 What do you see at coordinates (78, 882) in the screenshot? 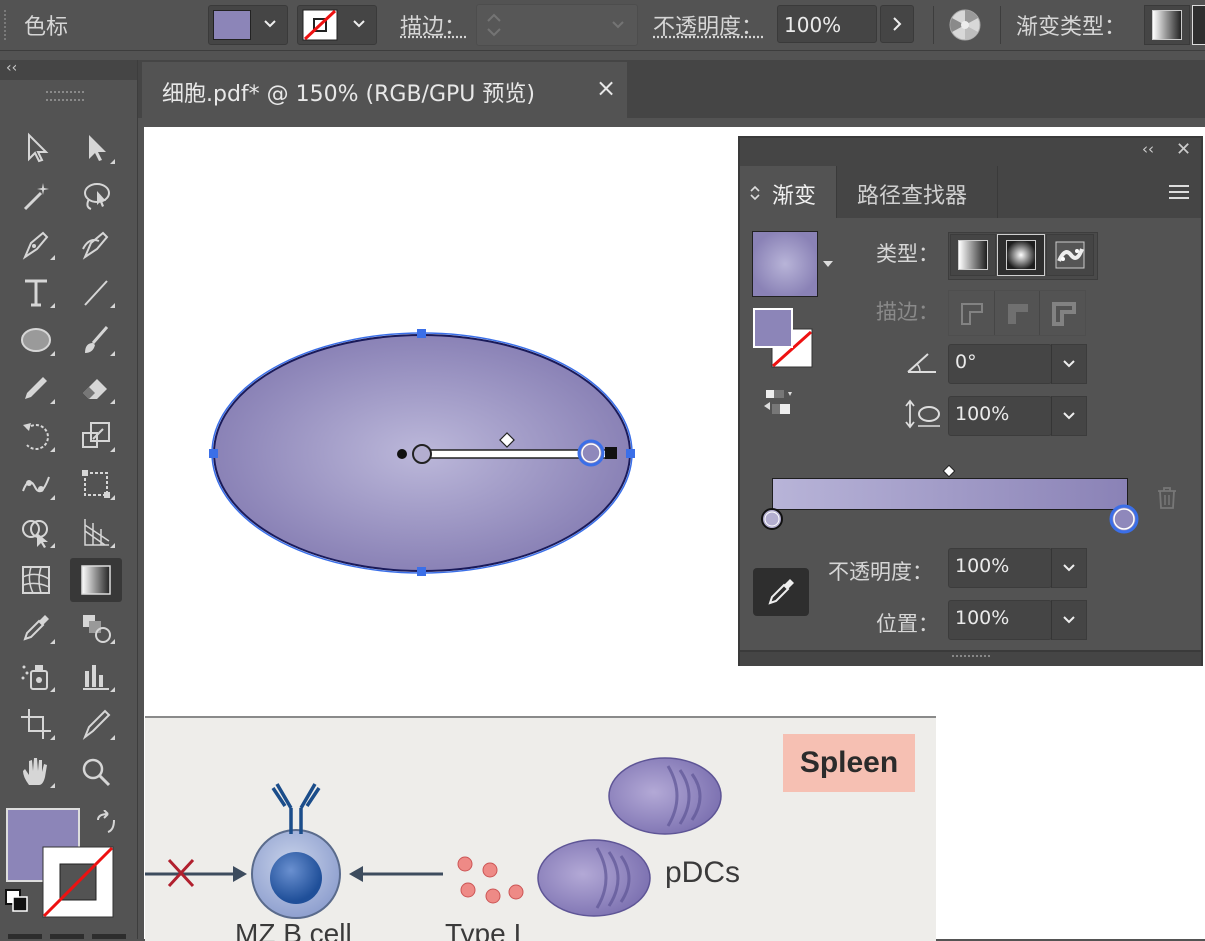
I see `stroke-none-box` at bounding box center [78, 882].